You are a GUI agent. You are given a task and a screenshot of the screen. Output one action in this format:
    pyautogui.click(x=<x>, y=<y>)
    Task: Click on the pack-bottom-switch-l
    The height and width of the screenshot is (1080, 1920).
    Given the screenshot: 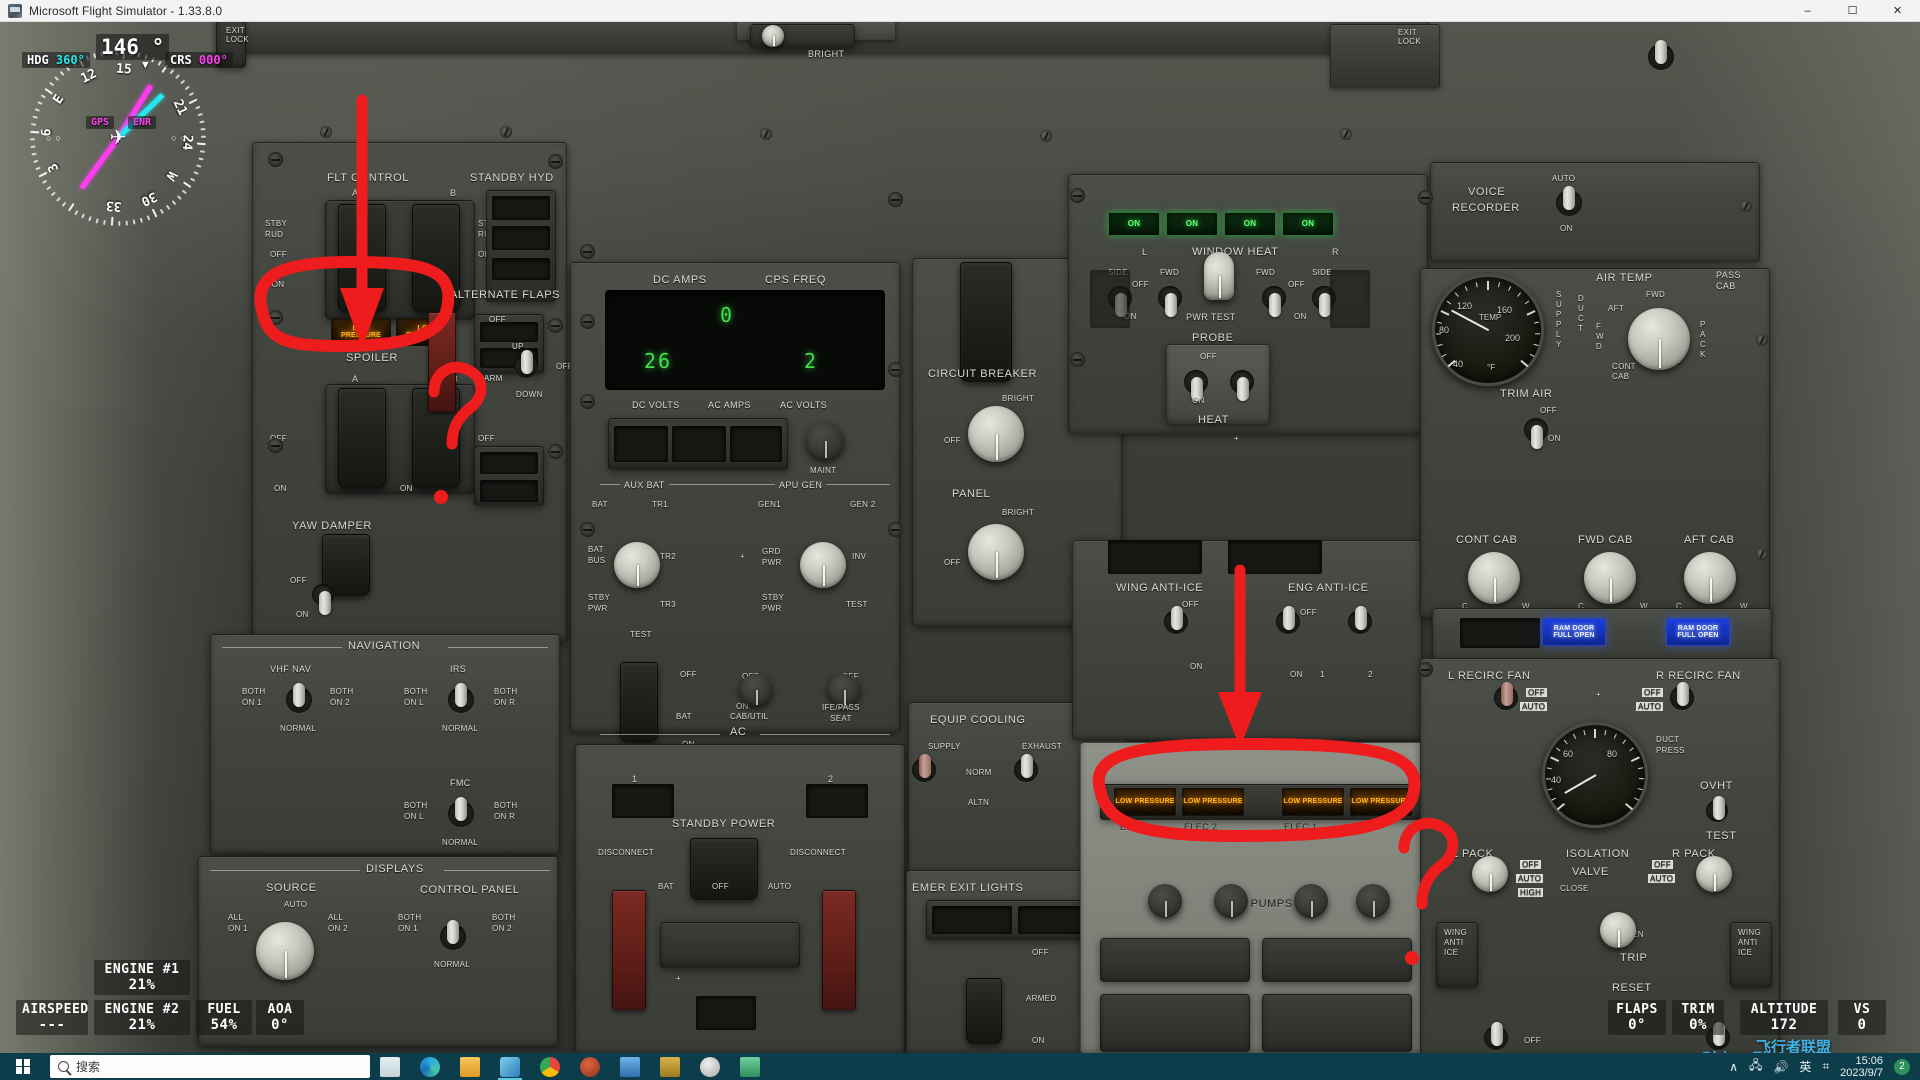 What is the action you would take?
    pyautogui.click(x=1496, y=1036)
    